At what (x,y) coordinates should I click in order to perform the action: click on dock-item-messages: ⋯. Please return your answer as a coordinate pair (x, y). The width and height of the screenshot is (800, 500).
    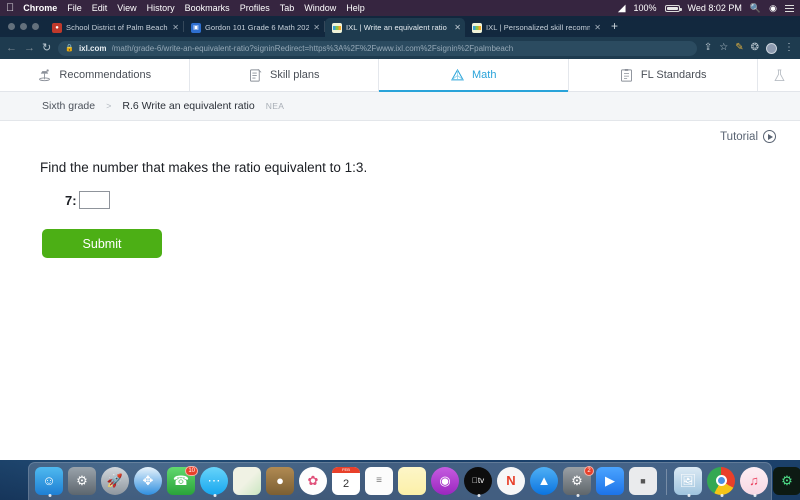
    Looking at the image, I should click on (215, 481).